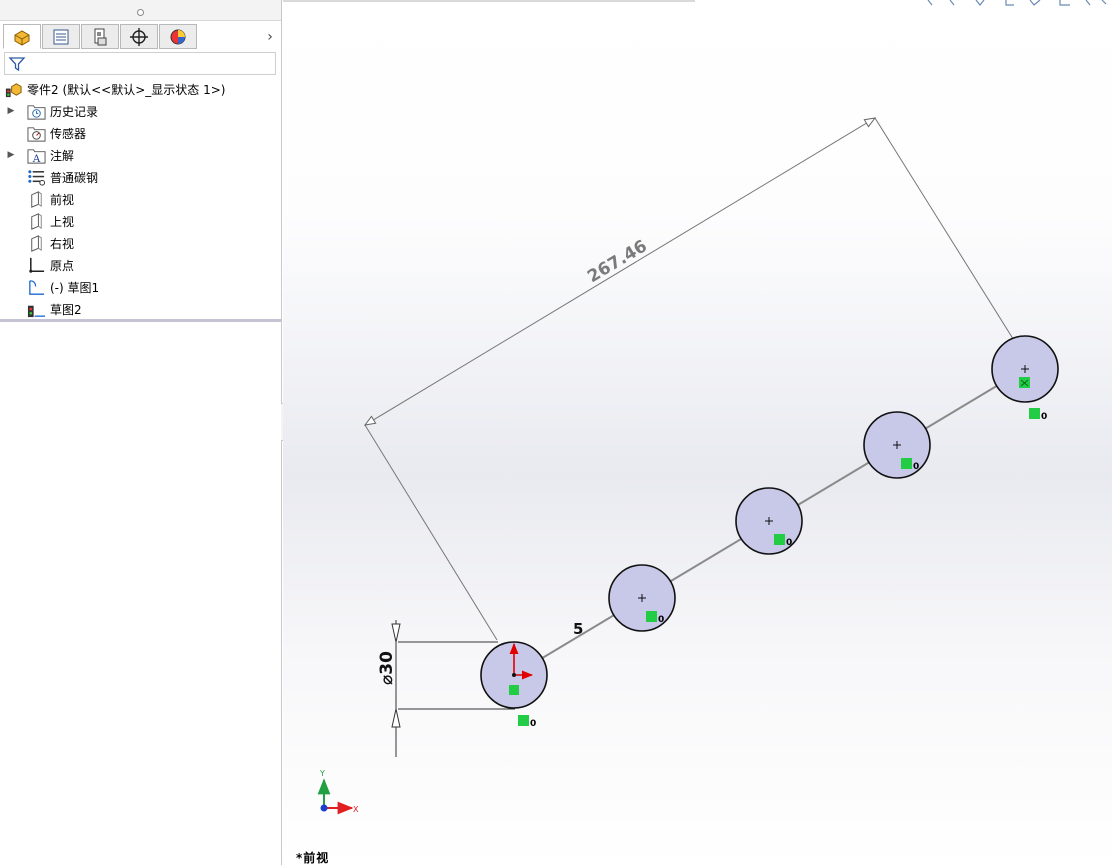  I want to click on view-orientation-label: *前视, so click(313, 858).